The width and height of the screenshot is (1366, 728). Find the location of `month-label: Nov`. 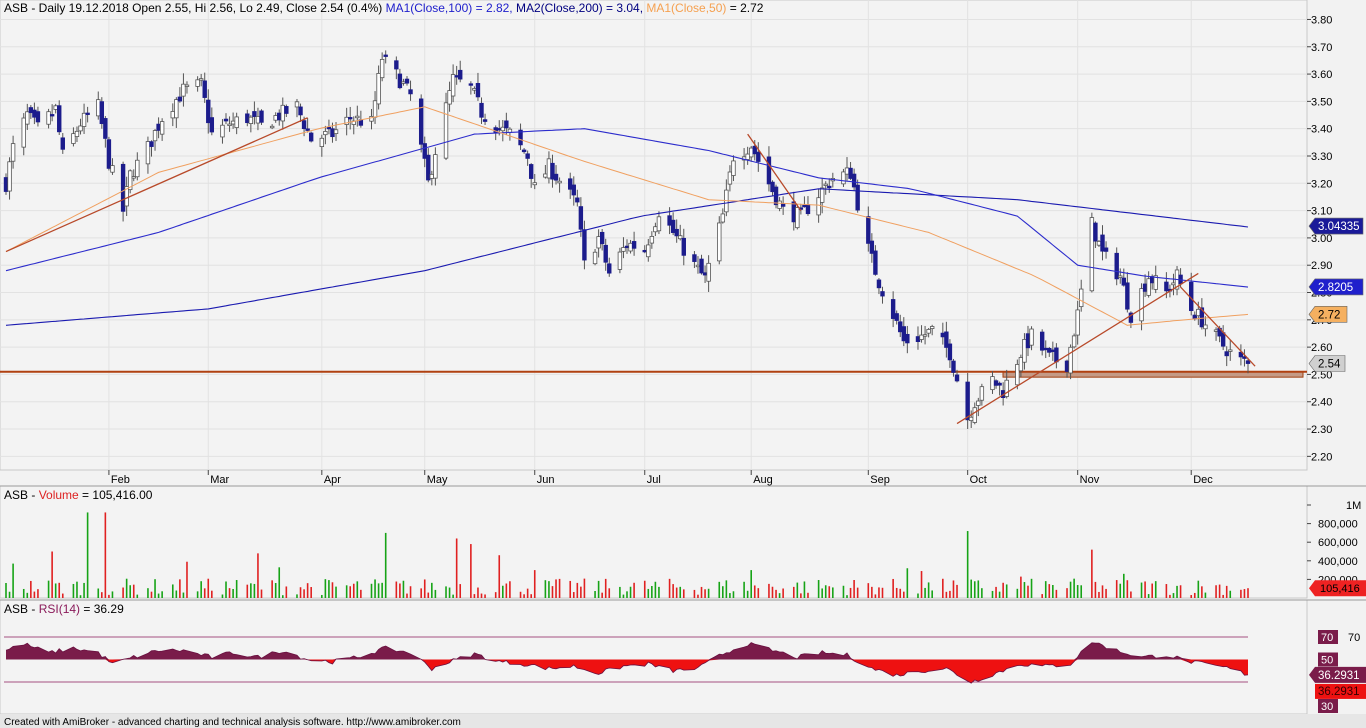

month-label: Nov is located at coordinates (1090, 480).